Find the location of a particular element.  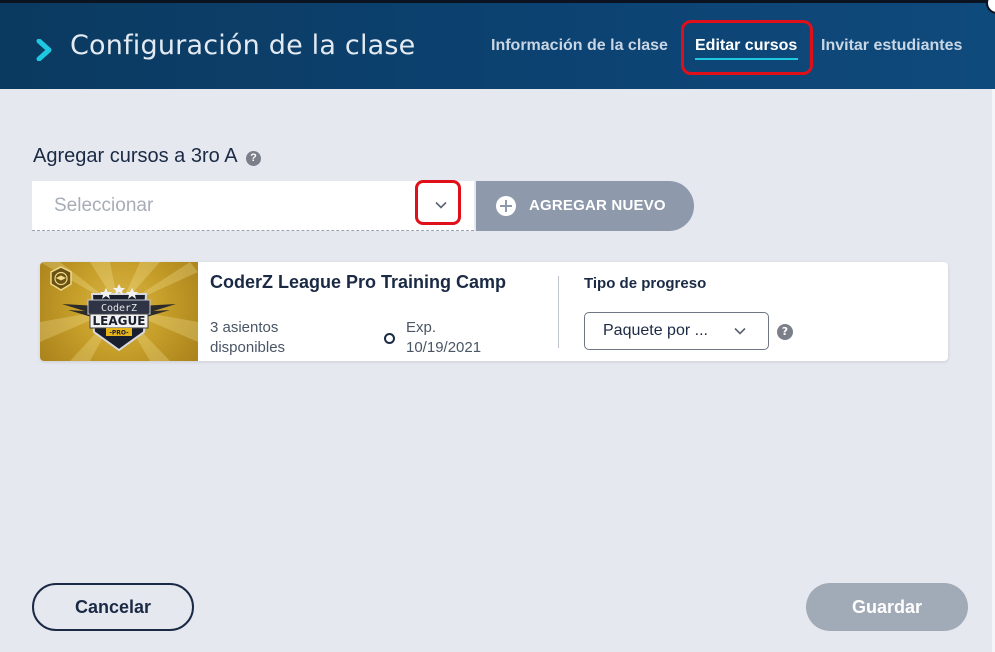

logo-text-pro: -PRO- is located at coordinates (119, 333).